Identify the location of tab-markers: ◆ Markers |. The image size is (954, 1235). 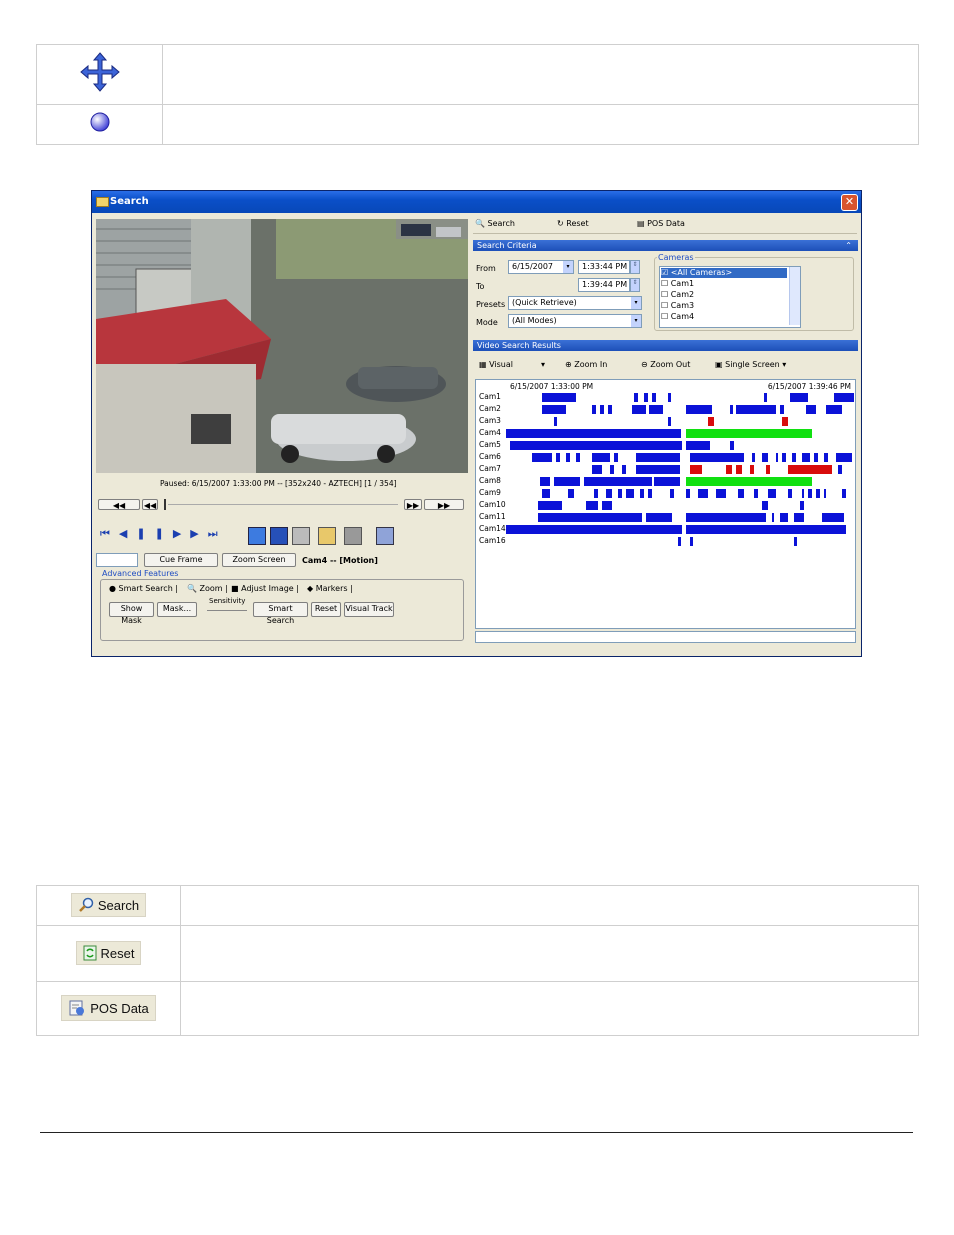
(330, 588).